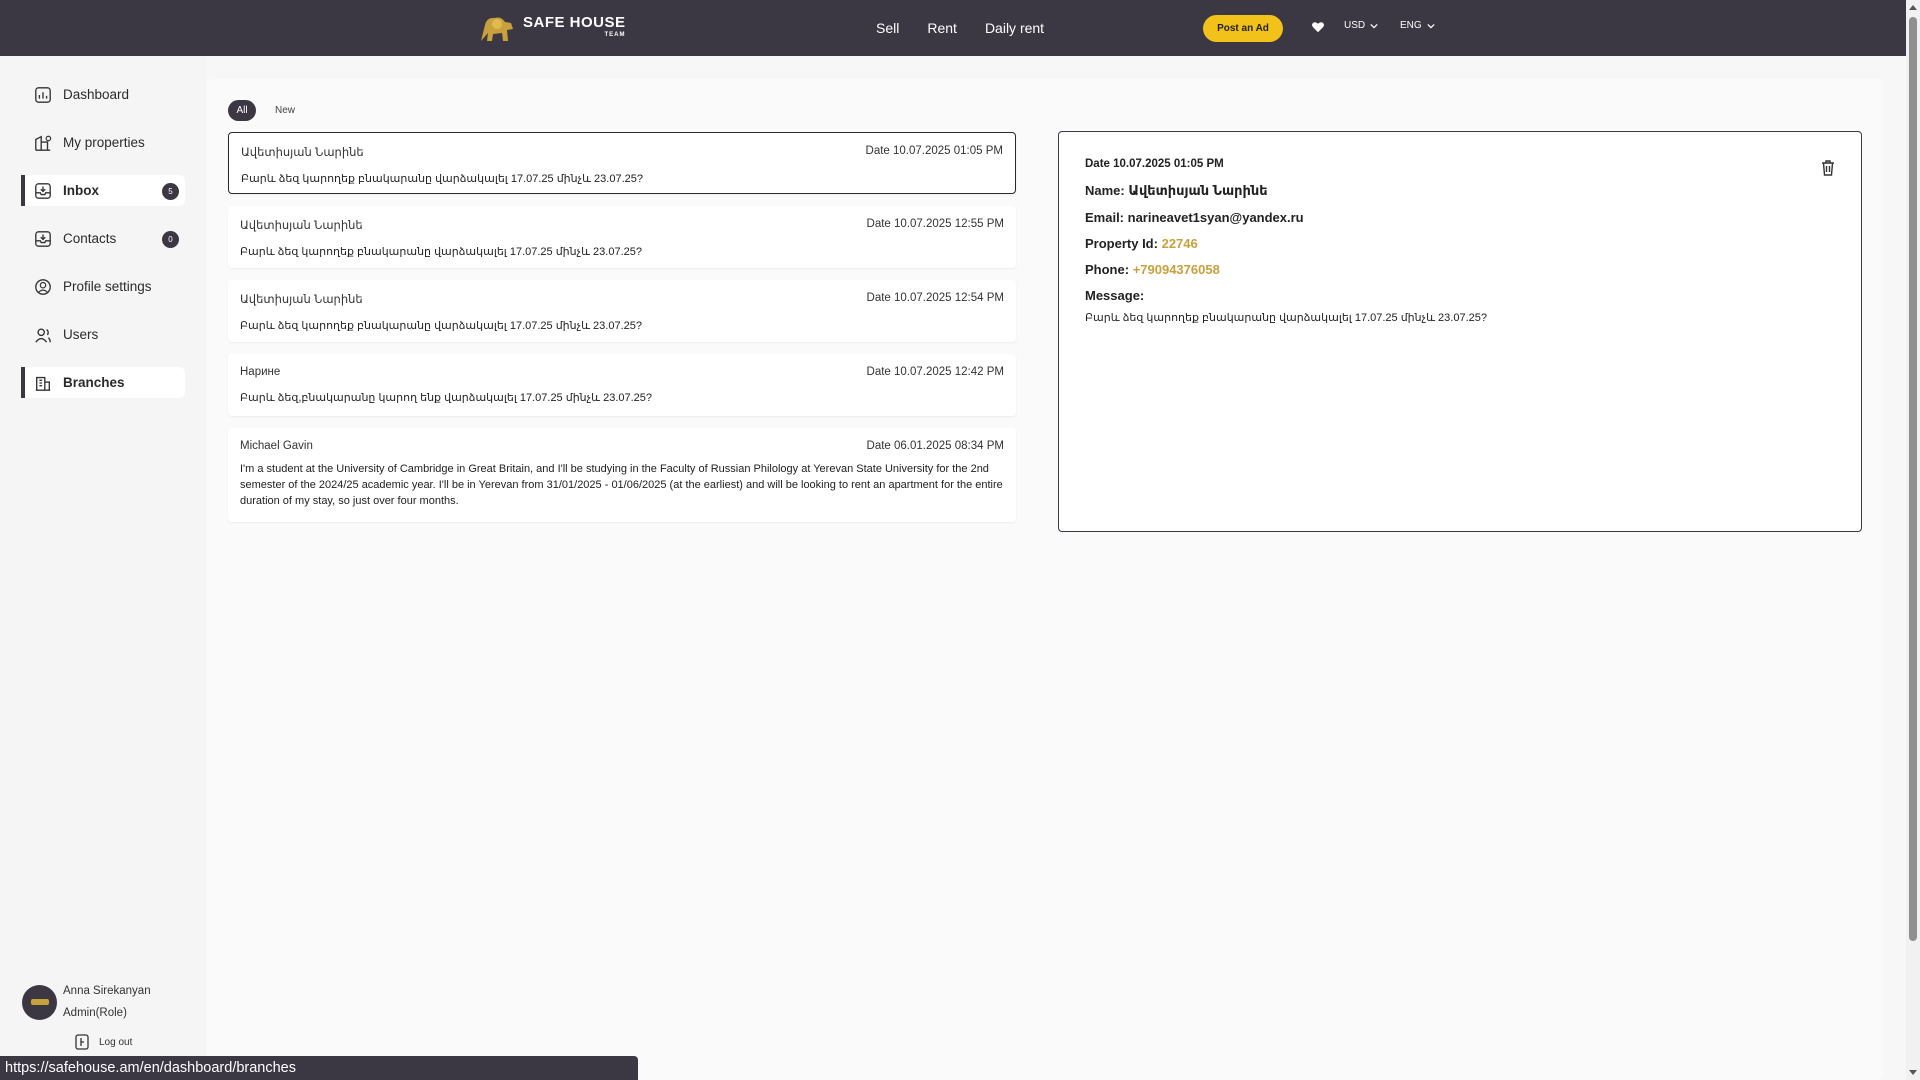 This screenshot has width=1920, height=1080. I want to click on sidebar-item-dashboard: Dashboard, so click(103, 94).